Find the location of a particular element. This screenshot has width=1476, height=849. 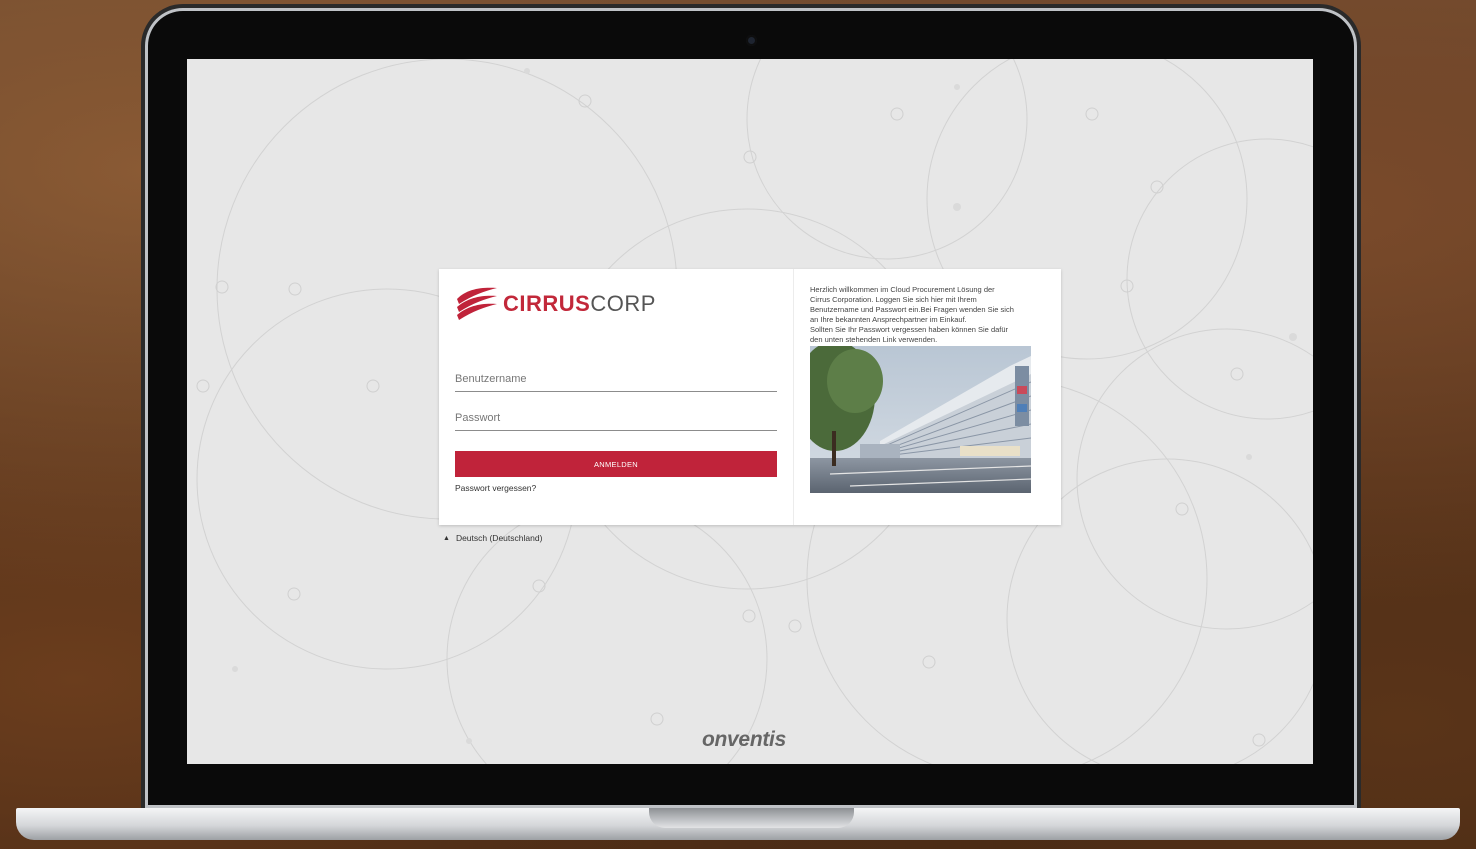

logo-text-bold: CIRRUS is located at coordinates (547, 303).